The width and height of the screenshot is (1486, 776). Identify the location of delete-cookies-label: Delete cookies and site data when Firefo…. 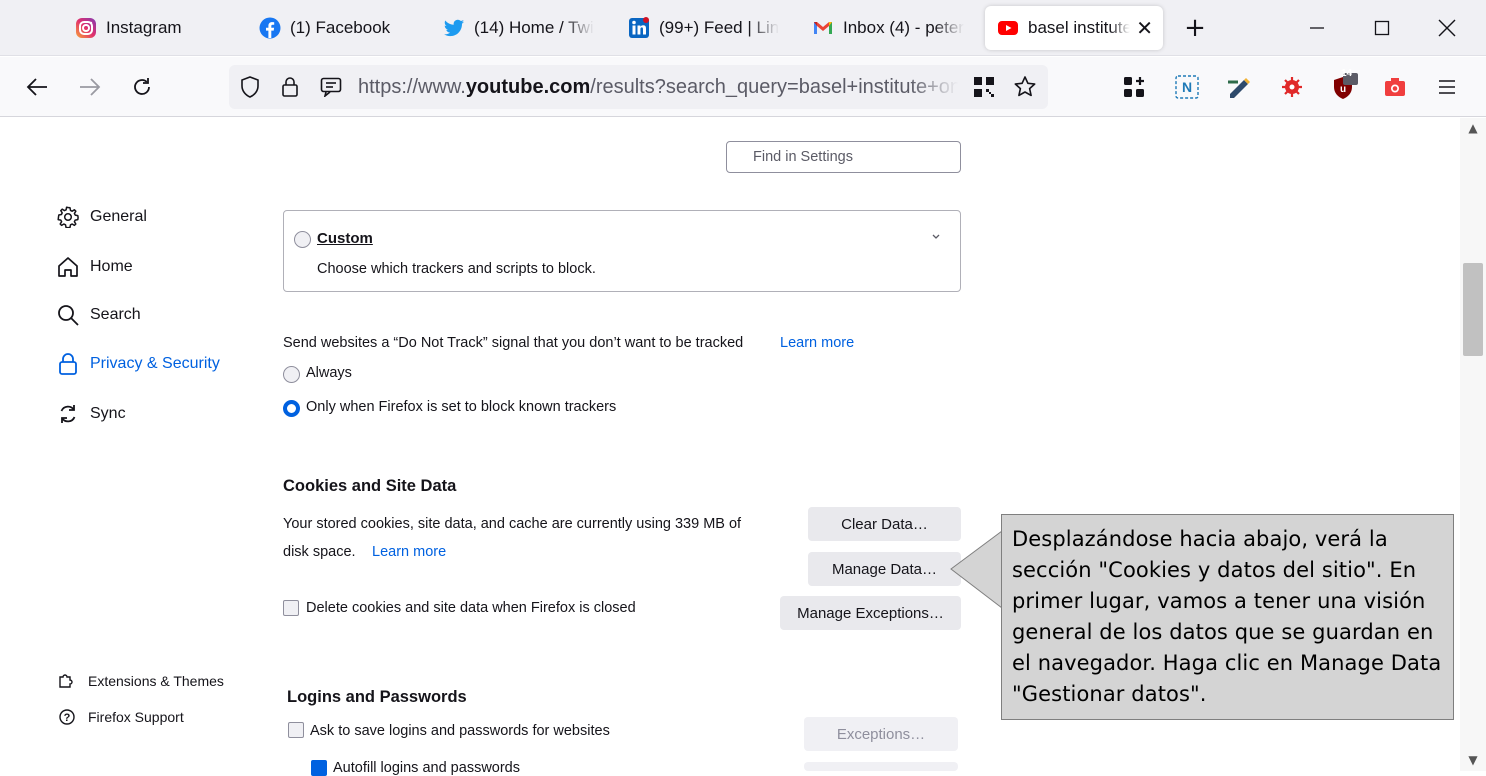
(471, 608).